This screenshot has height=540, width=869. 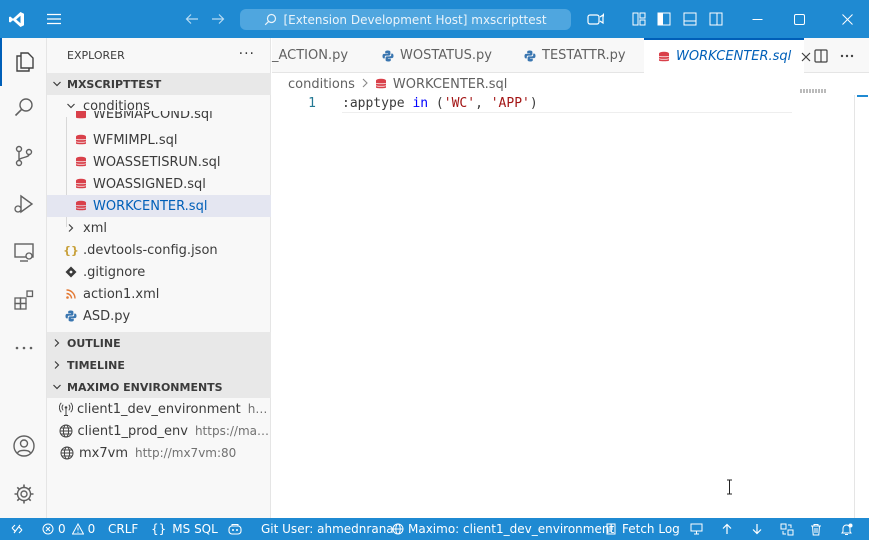 What do you see at coordinates (96, 365) in the screenshot?
I see `timeline-label: TIMELINE` at bounding box center [96, 365].